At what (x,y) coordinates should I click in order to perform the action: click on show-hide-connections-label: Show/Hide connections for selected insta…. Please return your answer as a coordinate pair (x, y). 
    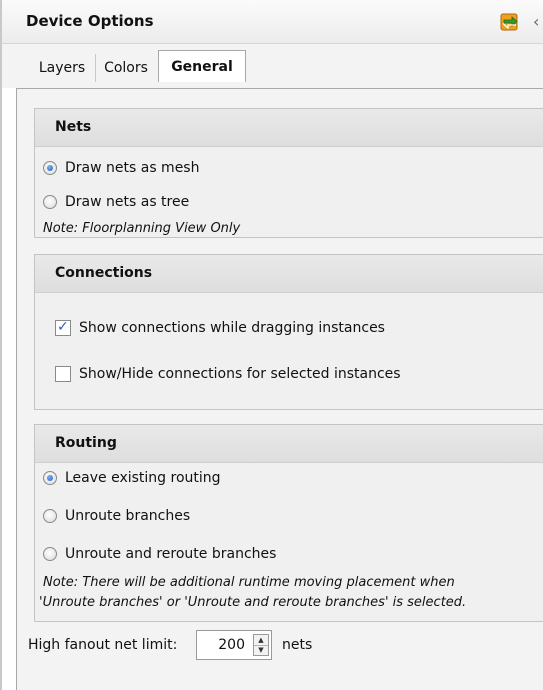
    Looking at the image, I should click on (240, 374).